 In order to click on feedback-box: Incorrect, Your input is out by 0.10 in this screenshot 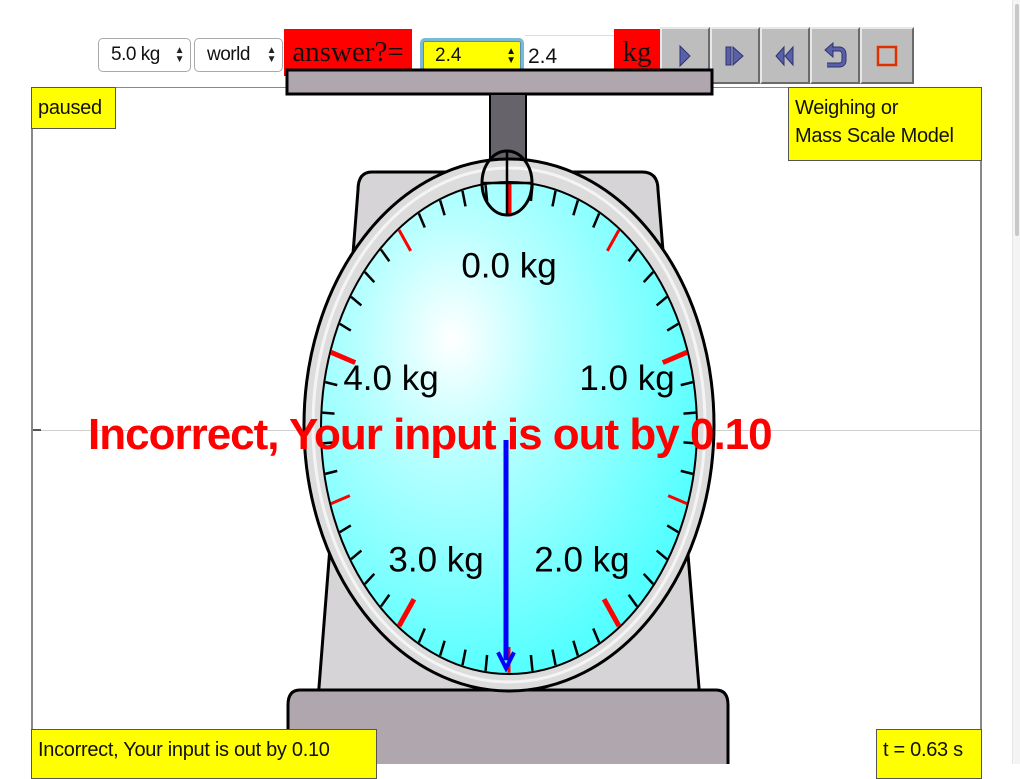, I will do `click(204, 754)`.